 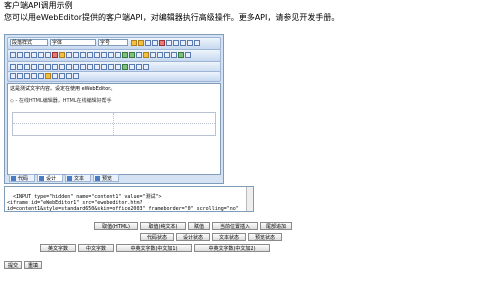 I want to click on file-icon, so click(x=146, y=55).